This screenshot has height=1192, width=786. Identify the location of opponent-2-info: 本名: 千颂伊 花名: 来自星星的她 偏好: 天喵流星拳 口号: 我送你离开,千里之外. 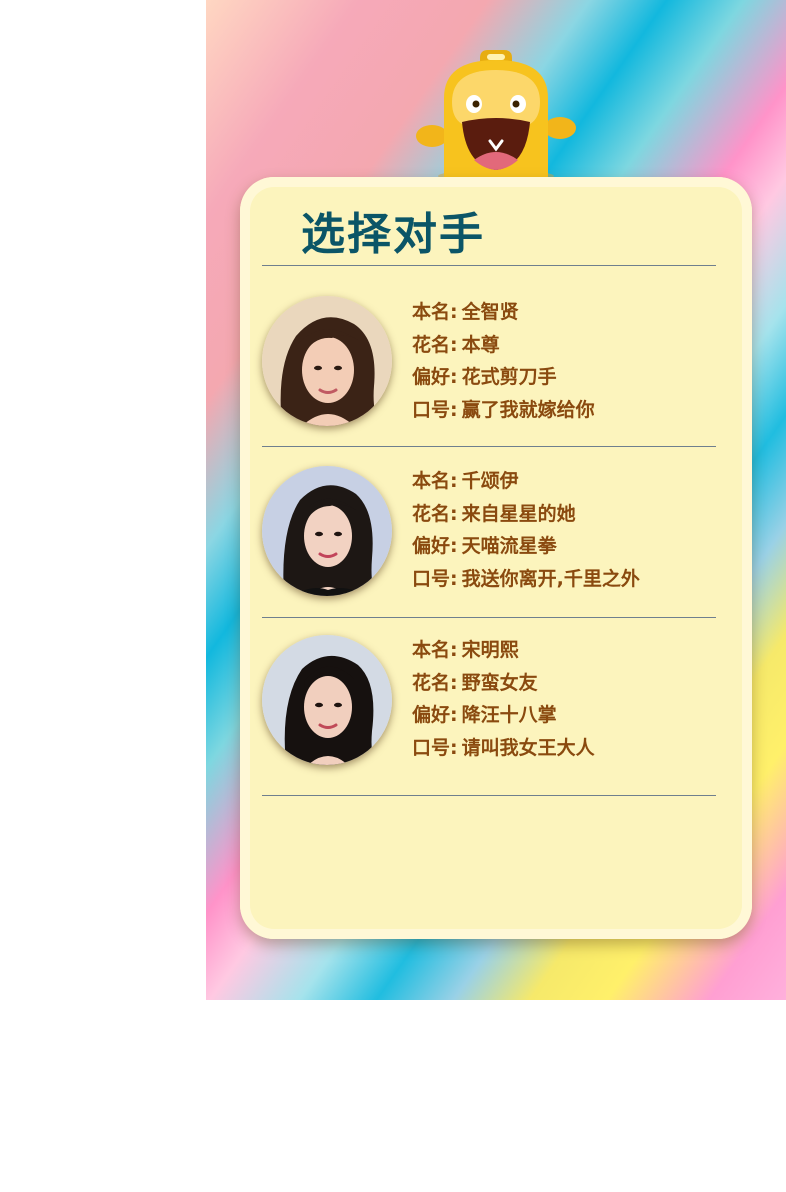
(526, 530).